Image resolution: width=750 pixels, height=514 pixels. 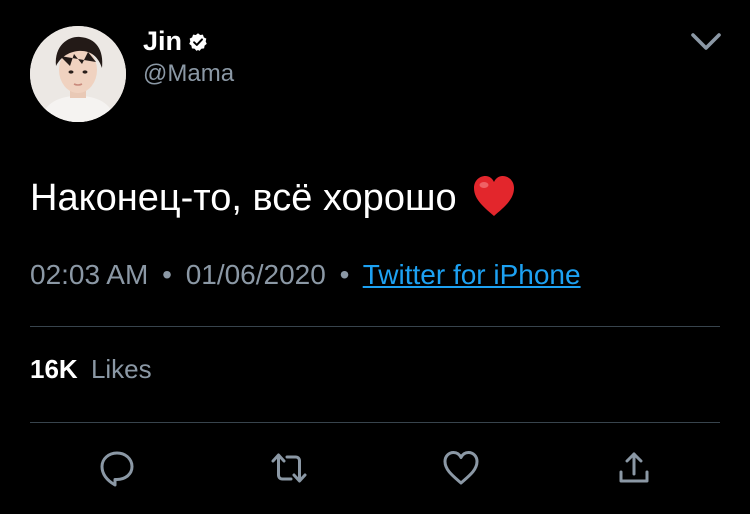 What do you see at coordinates (121, 369) in the screenshot?
I see `likes-label: Likes` at bounding box center [121, 369].